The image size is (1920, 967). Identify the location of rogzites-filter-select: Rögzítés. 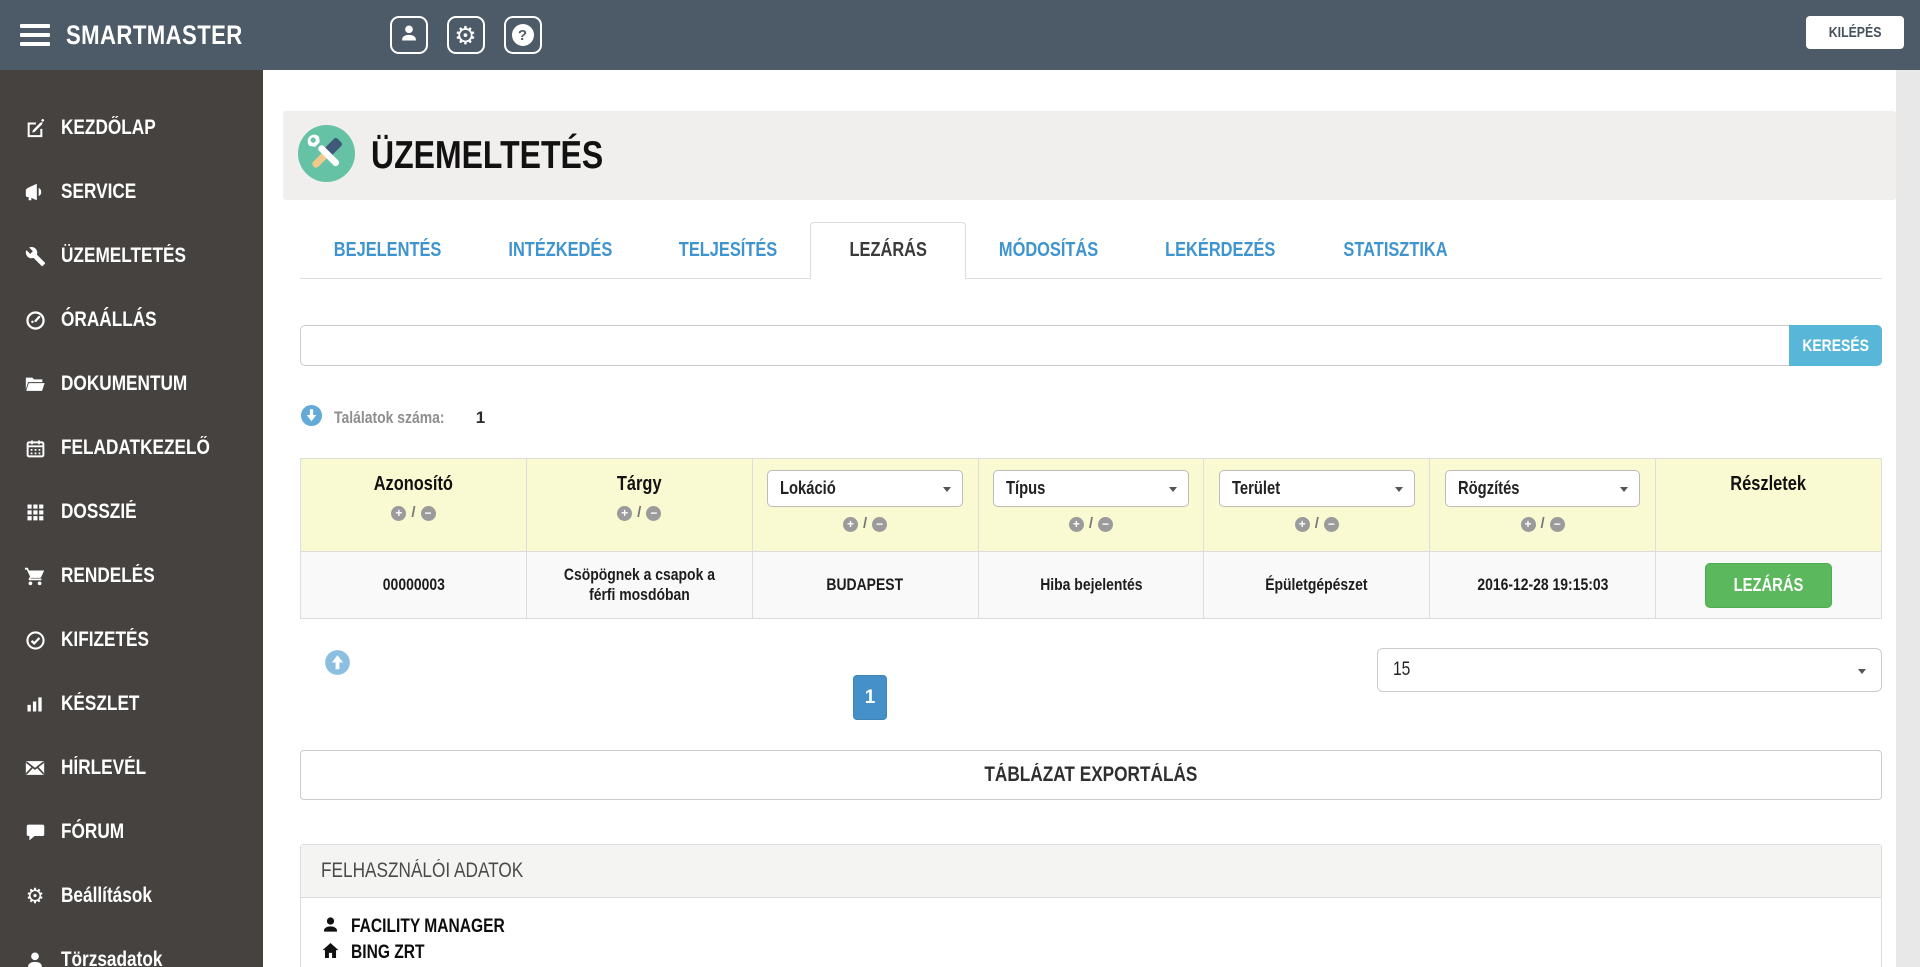
(1542, 488).